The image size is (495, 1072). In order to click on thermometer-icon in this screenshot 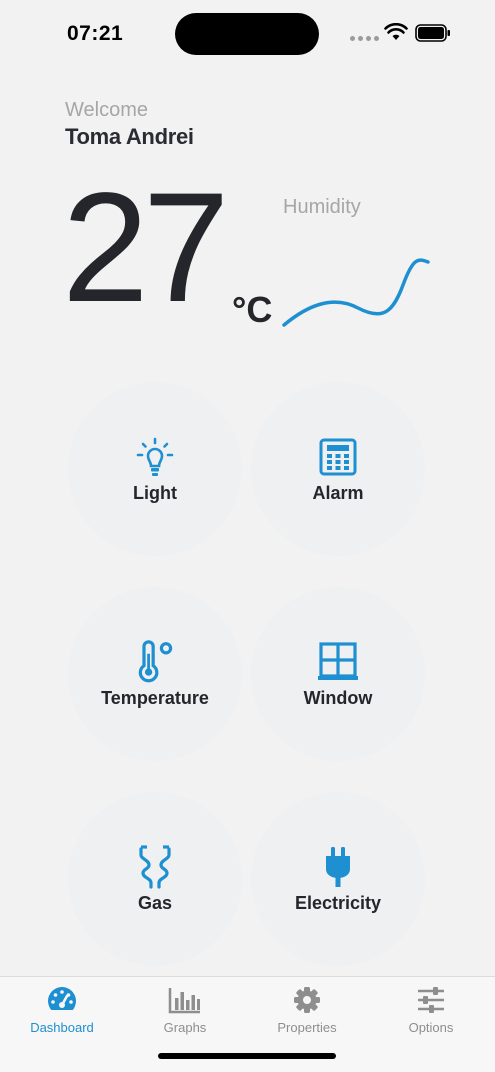, I will do `click(155, 661)`.